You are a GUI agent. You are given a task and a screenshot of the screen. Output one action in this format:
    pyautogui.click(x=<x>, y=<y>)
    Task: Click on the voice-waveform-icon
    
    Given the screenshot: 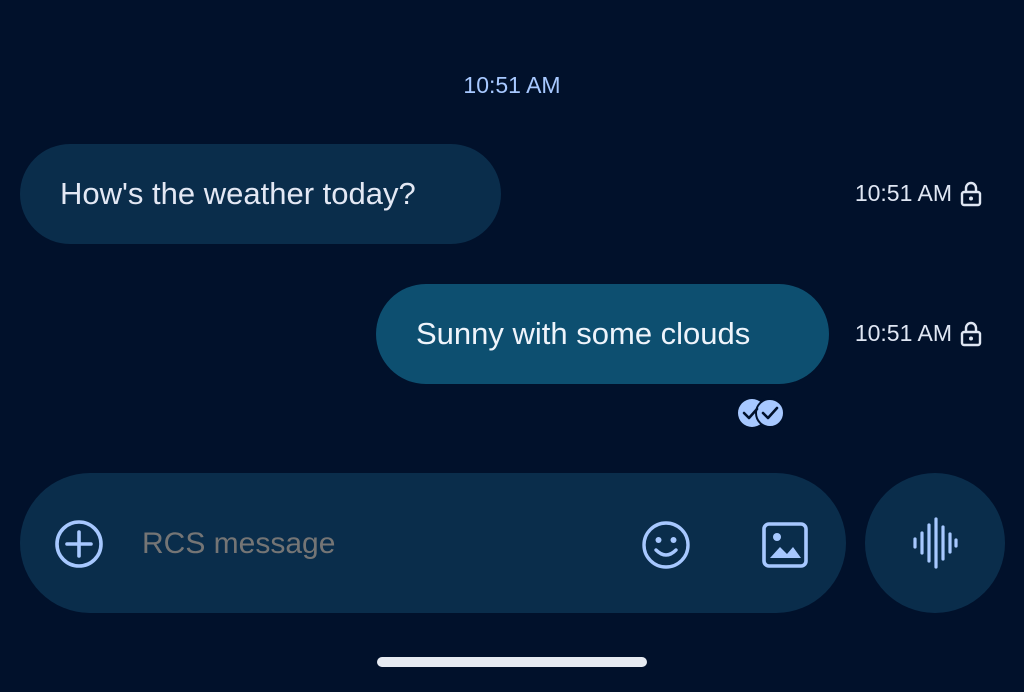 What is the action you would take?
    pyautogui.click(x=935, y=543)
    